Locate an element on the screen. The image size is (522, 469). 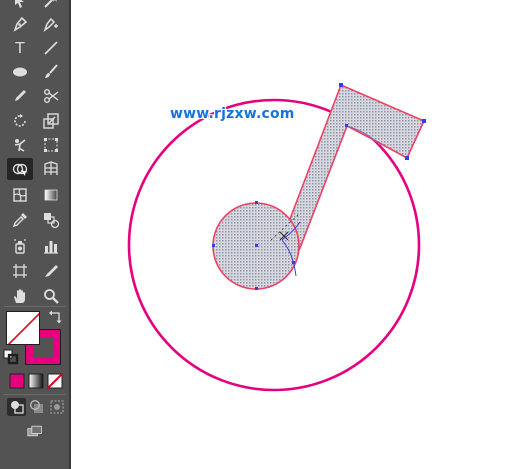
none-slash-icon is located at coordinates (23, 328).